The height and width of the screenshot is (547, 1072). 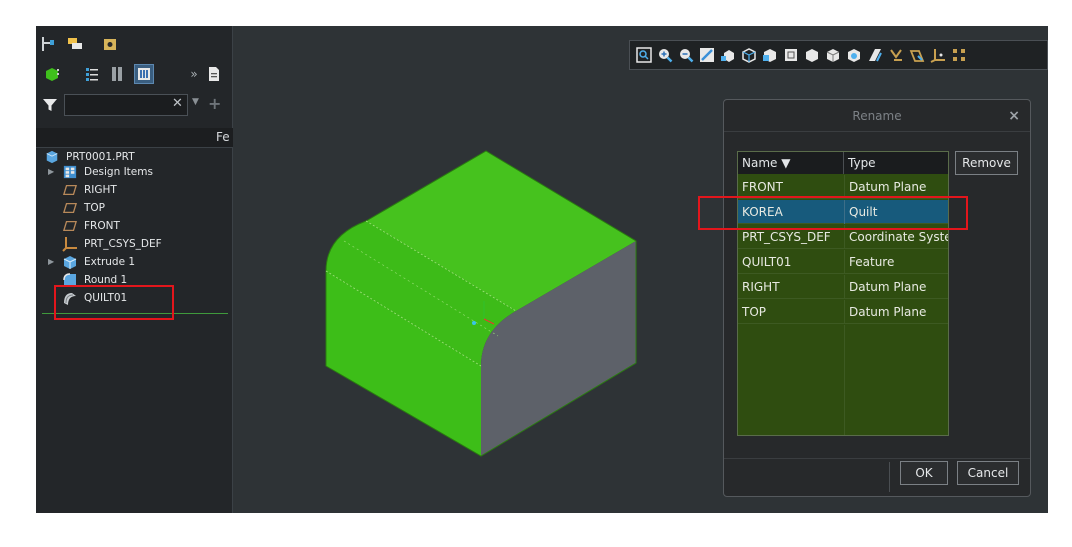 I want to click on cancel-button: Cancel, so click(x=988, y=473).